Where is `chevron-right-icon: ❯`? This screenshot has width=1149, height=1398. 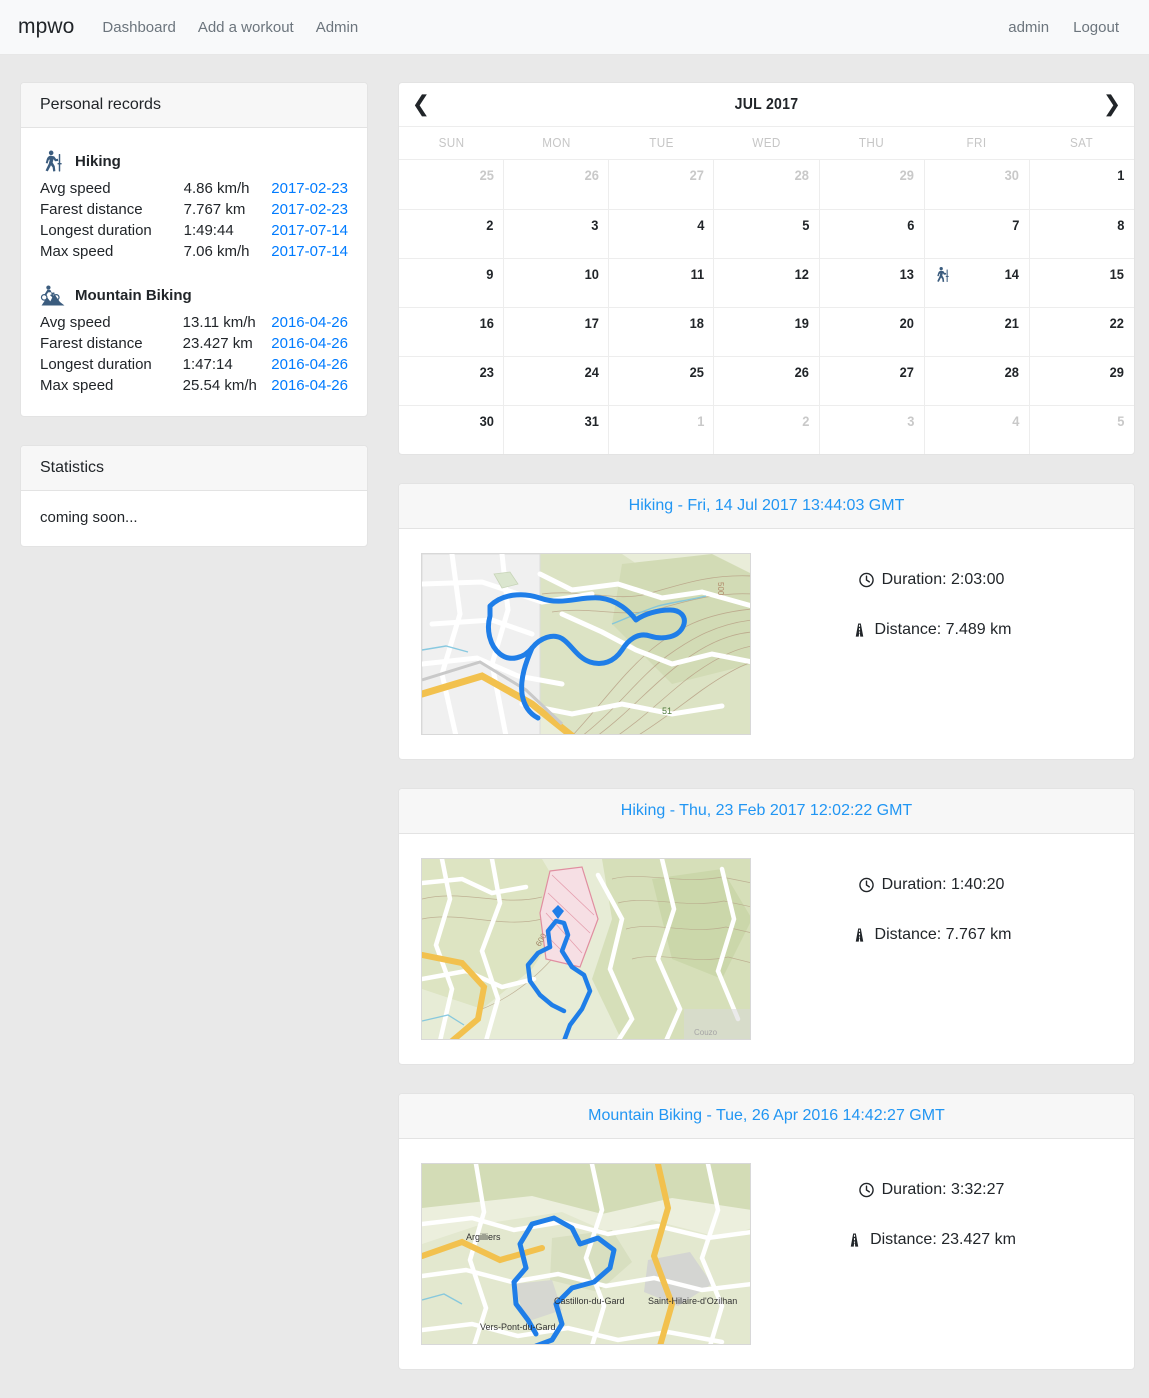
chevron-right-icon: ❯ is located at coordinates (1112, 104).